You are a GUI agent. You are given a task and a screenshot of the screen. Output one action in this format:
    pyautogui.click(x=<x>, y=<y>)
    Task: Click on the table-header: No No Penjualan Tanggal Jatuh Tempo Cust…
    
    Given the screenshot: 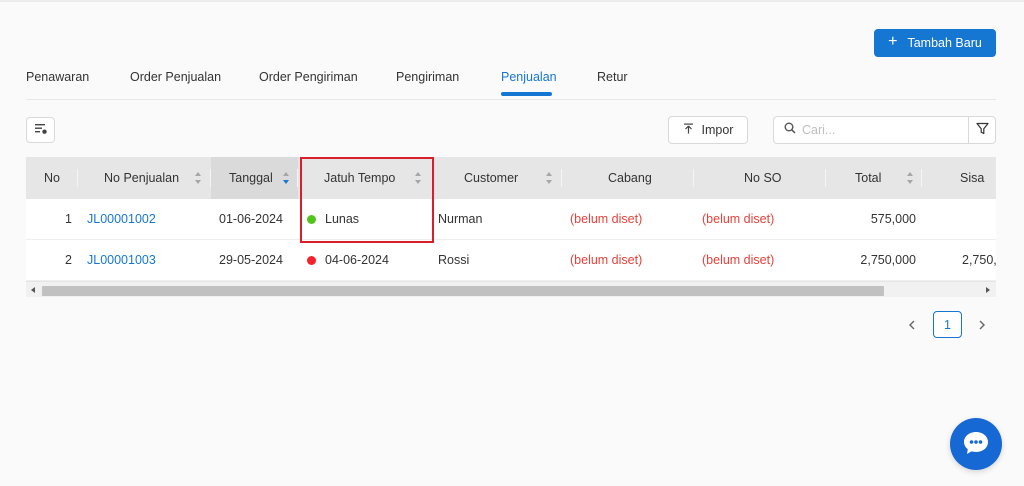 What is the action you would take?
    pyautogui.click(x=511, y=178)
    